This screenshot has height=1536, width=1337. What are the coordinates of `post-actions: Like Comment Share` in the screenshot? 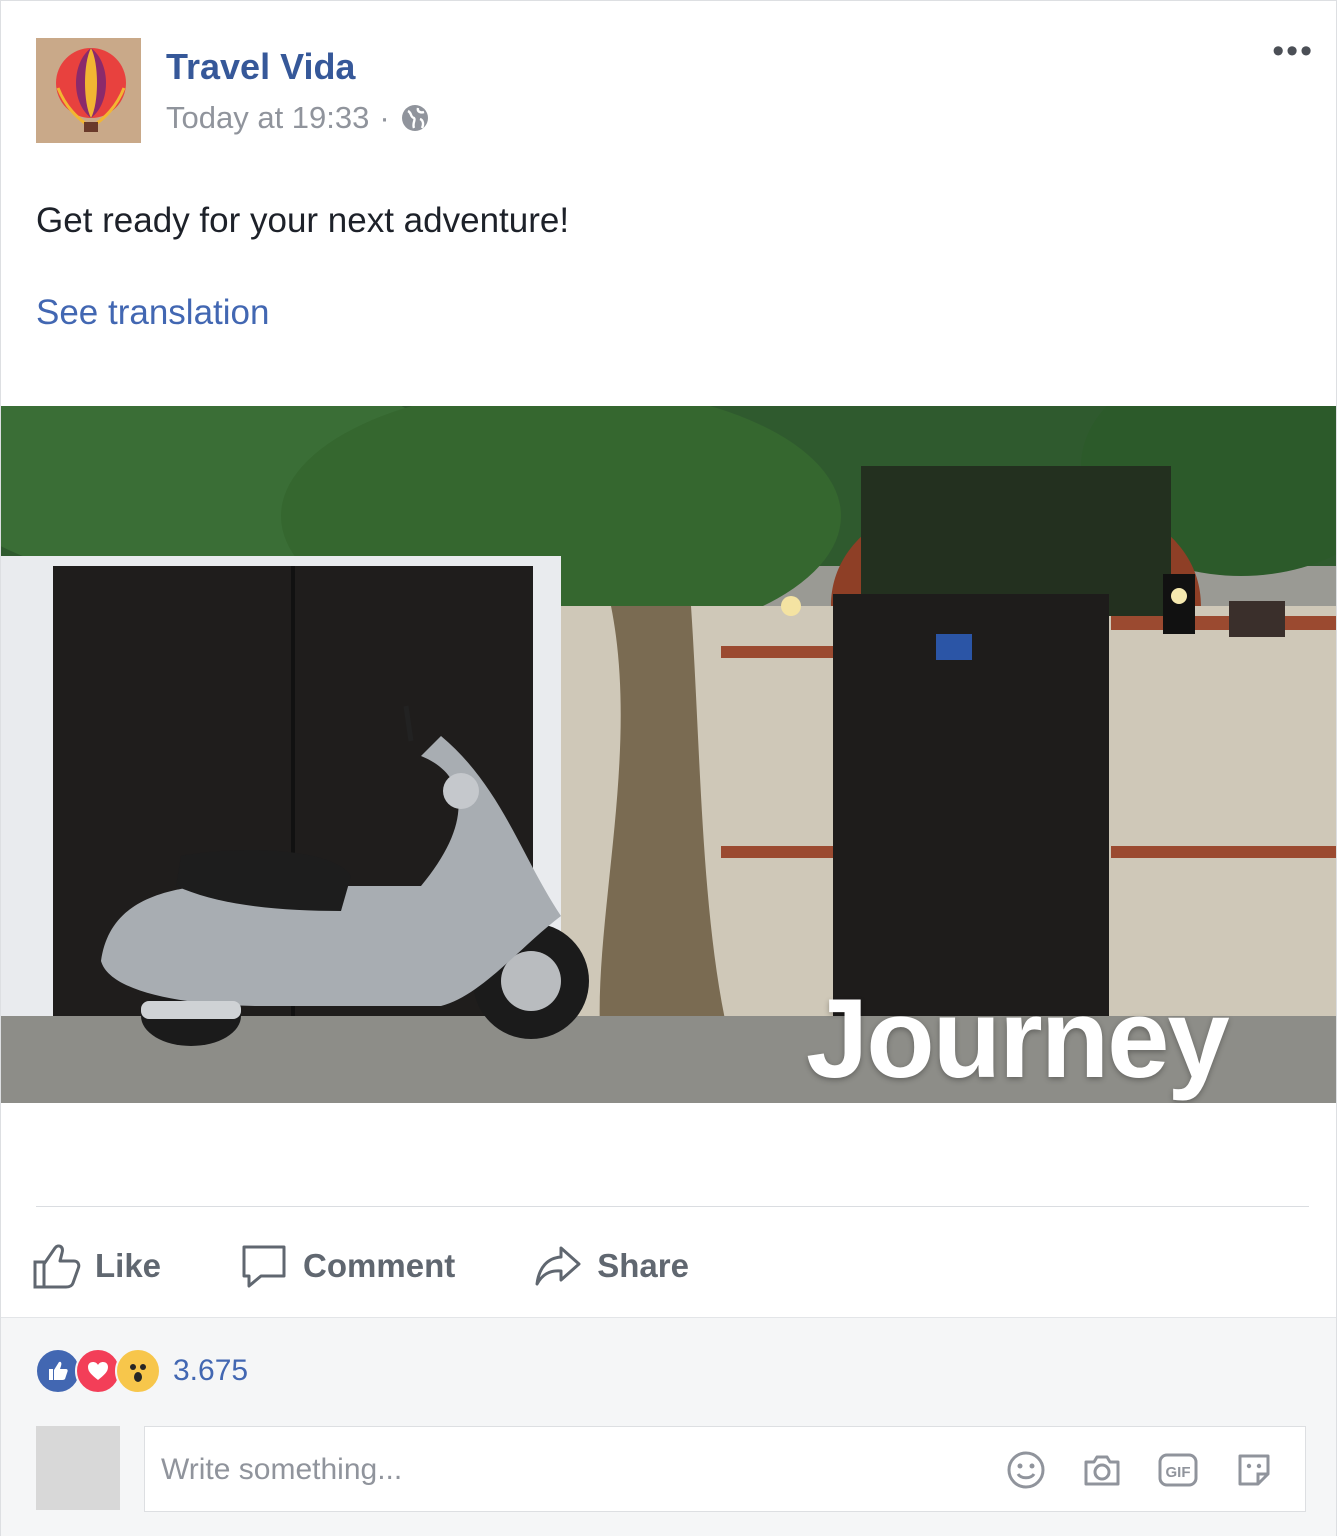 It's located at (399, 1266).